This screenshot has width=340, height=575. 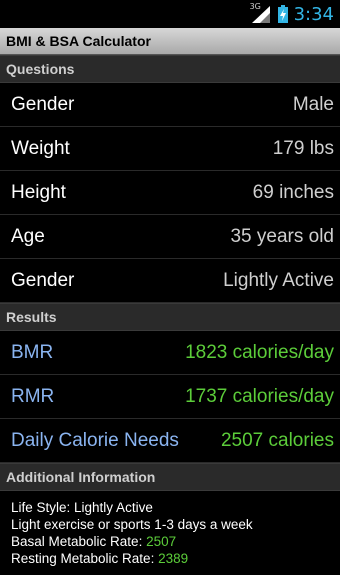 What do you see at coordinates (33, 396) in the screenshot?
I see `result-label: RMR` at bounding box center [33, 396].